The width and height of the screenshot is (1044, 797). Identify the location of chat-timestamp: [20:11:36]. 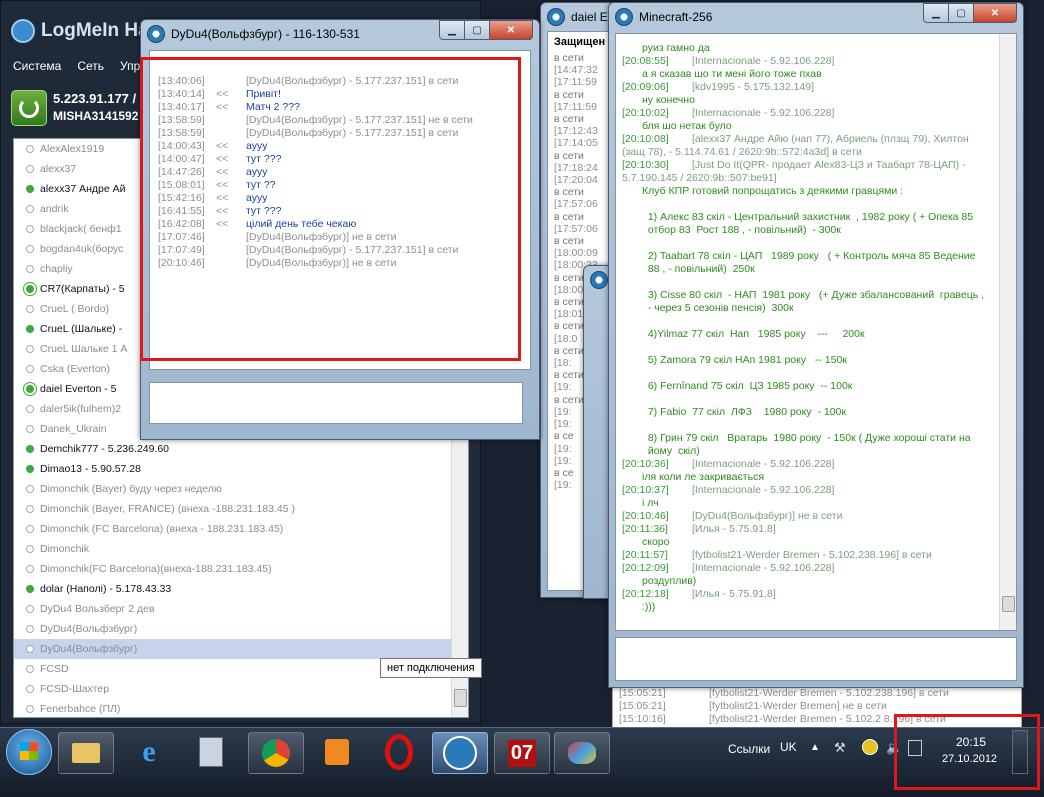
(645, 529).